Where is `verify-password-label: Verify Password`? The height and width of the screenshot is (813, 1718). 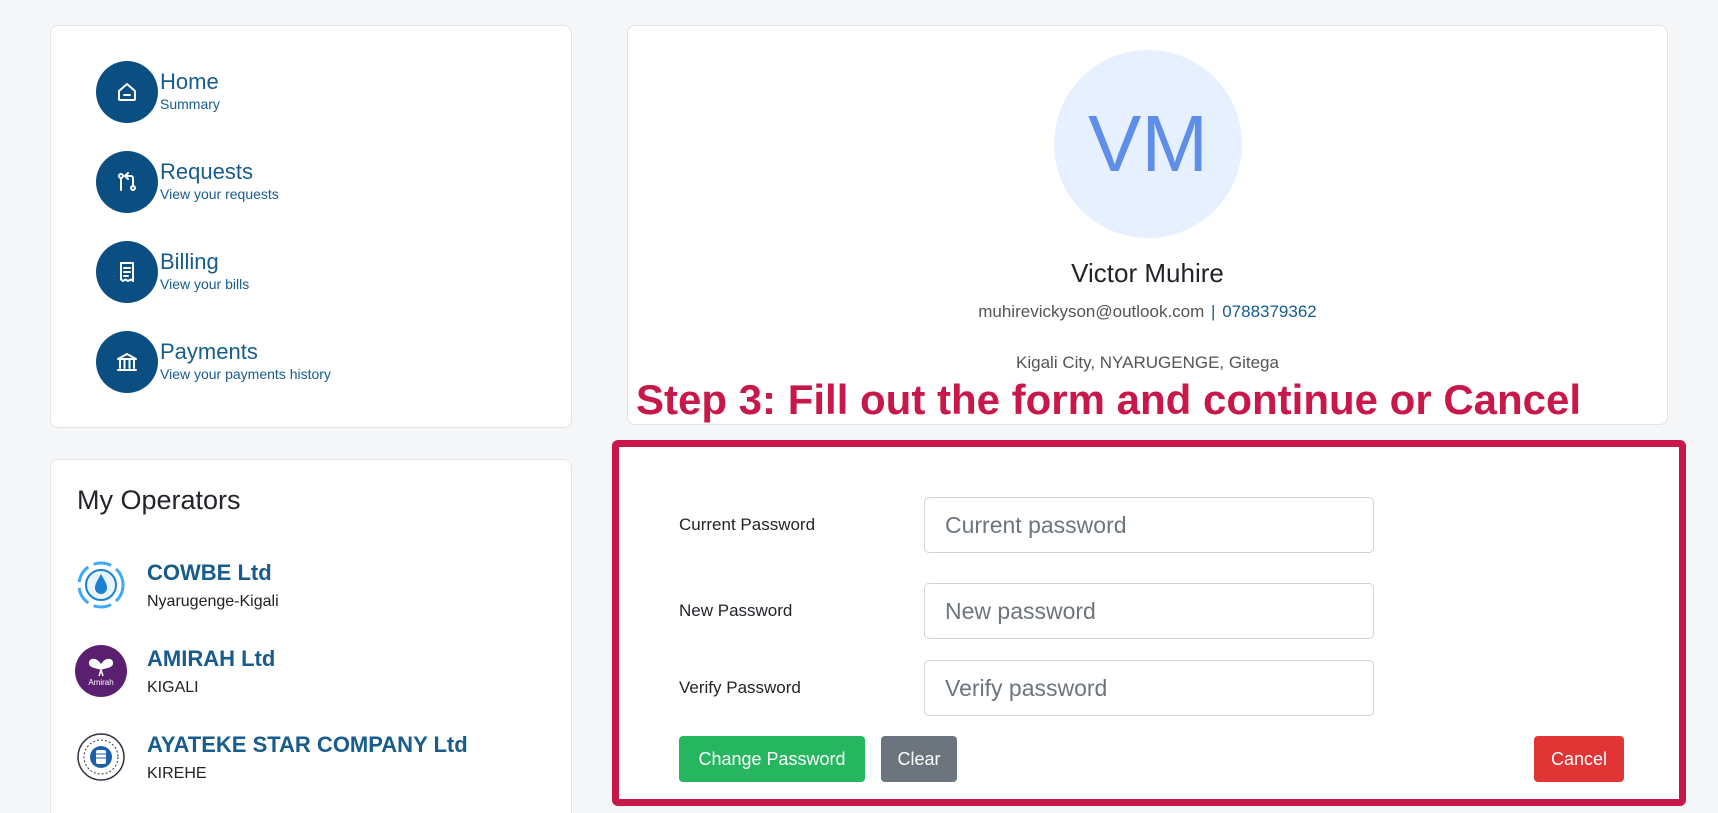
verify-password-label: Verify Password is located at coordinates (740, 687).